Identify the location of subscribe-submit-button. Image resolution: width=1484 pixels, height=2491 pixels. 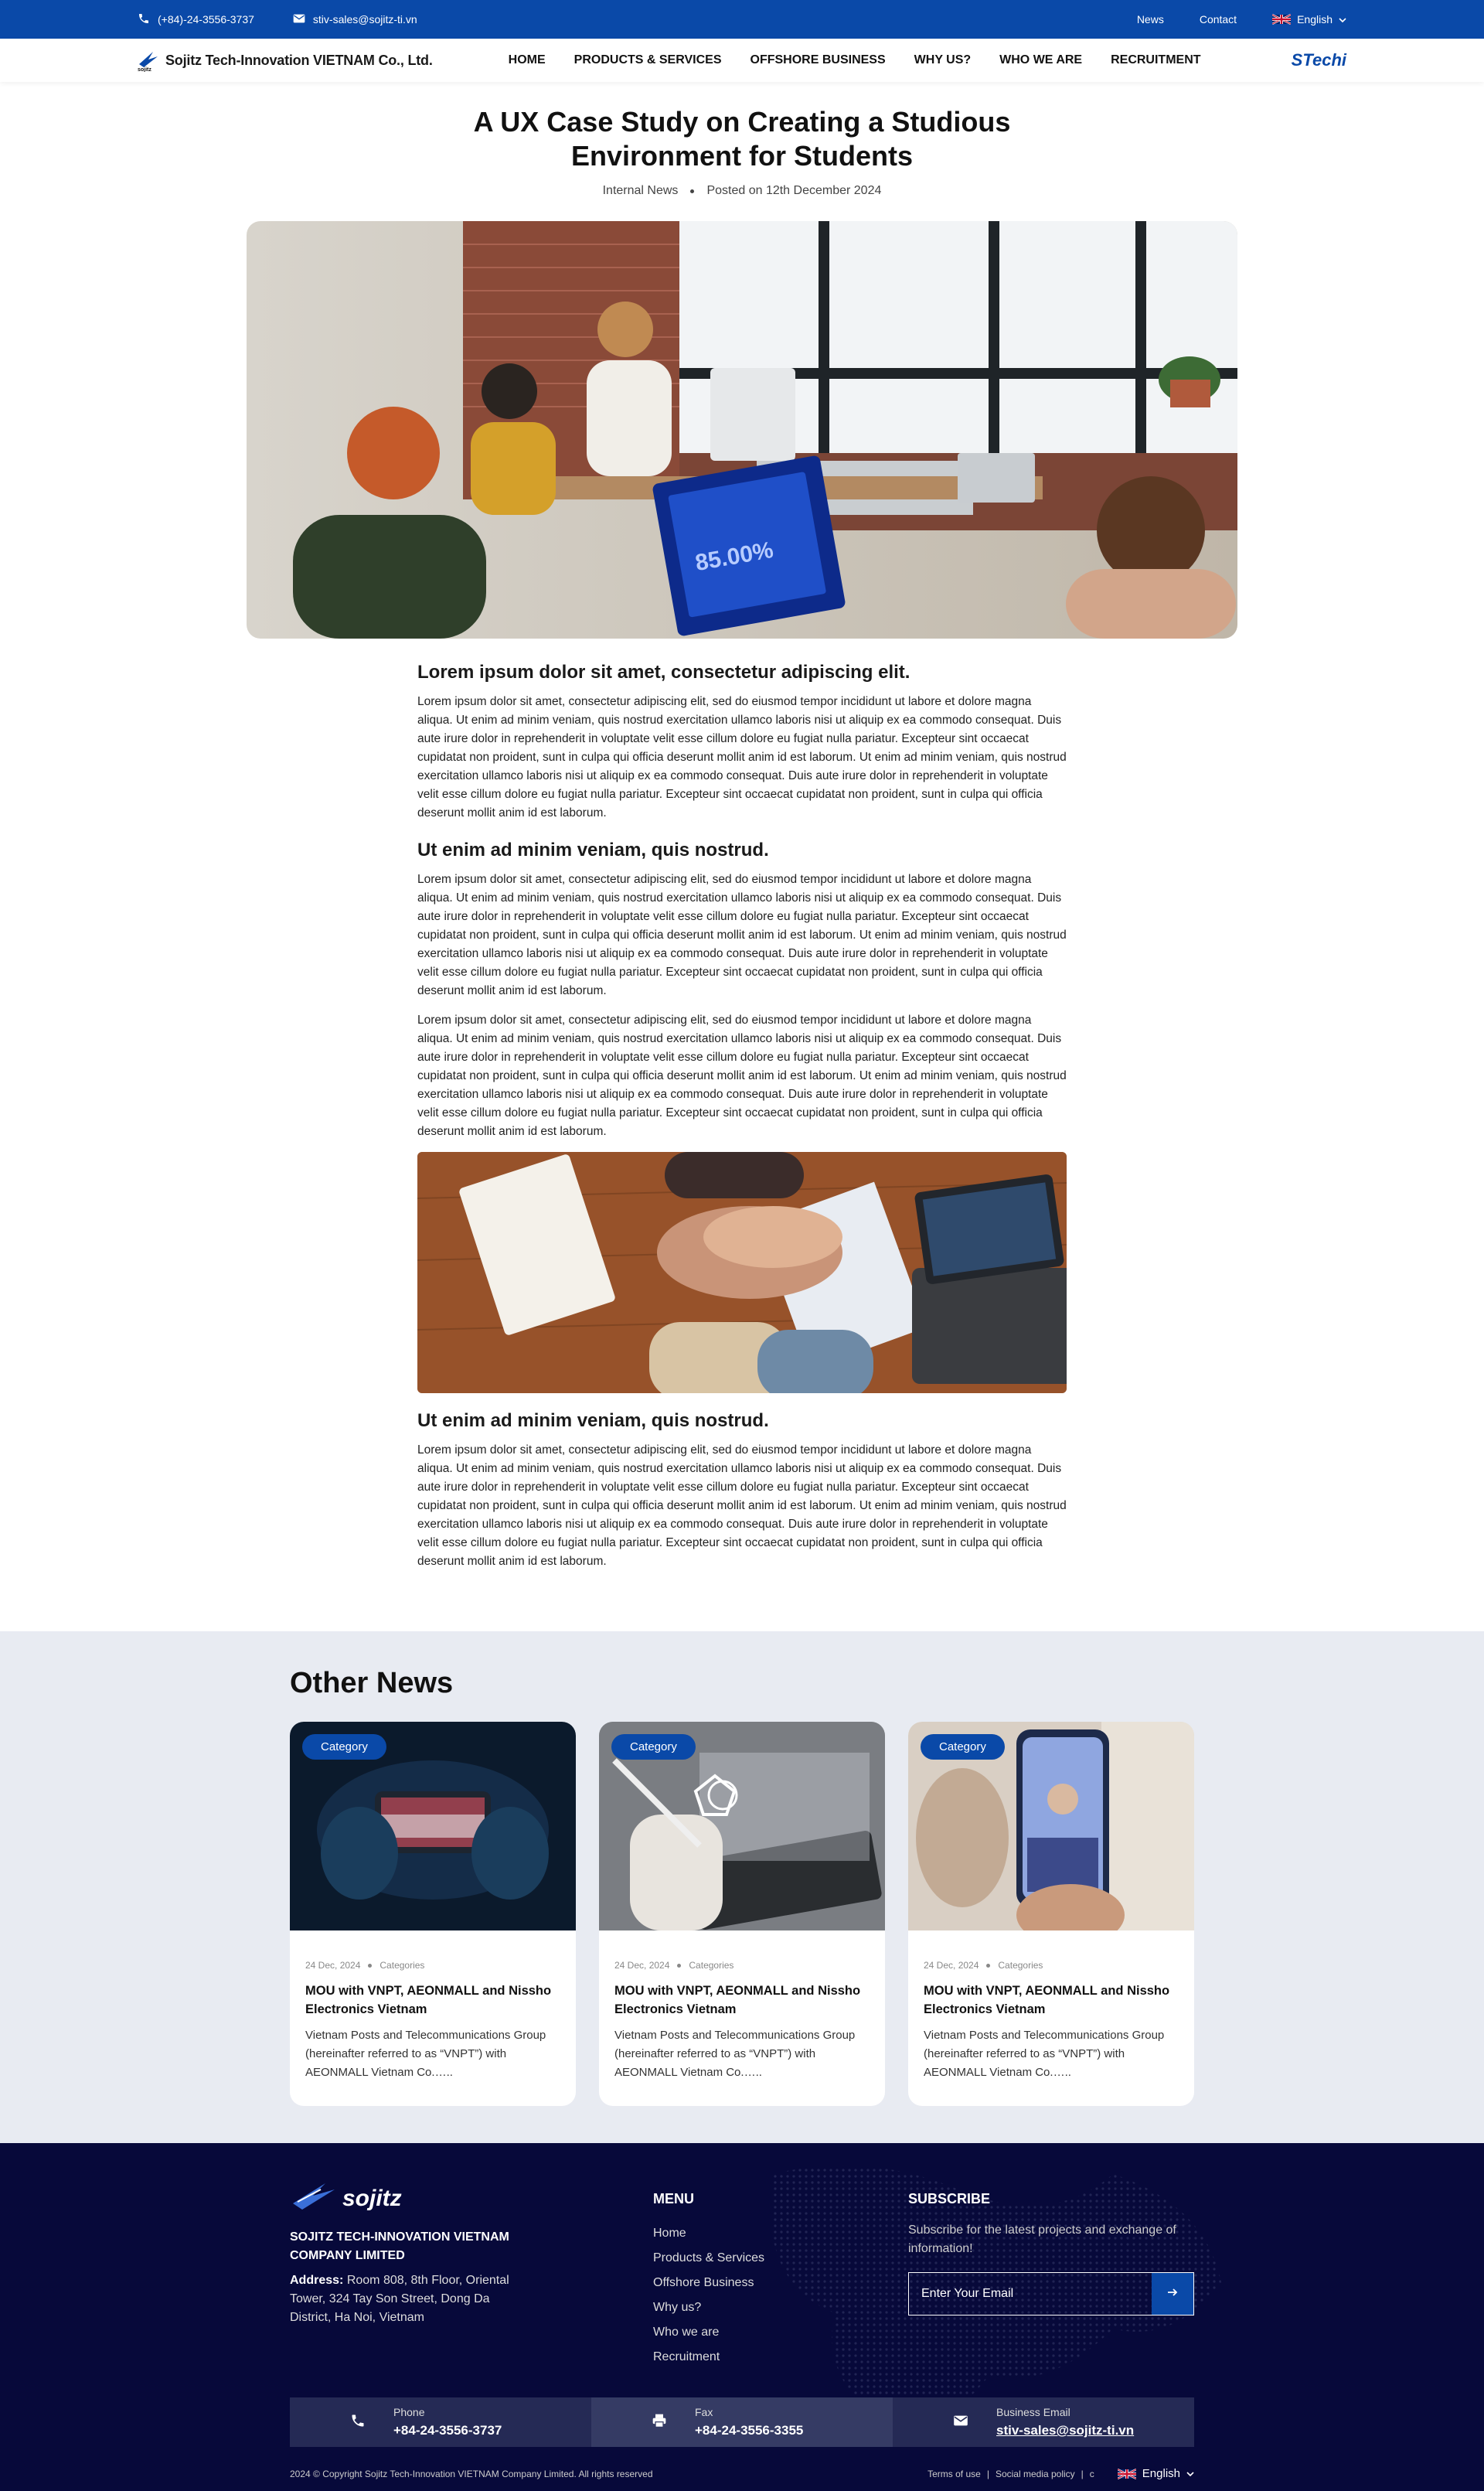
(1172, 2294).